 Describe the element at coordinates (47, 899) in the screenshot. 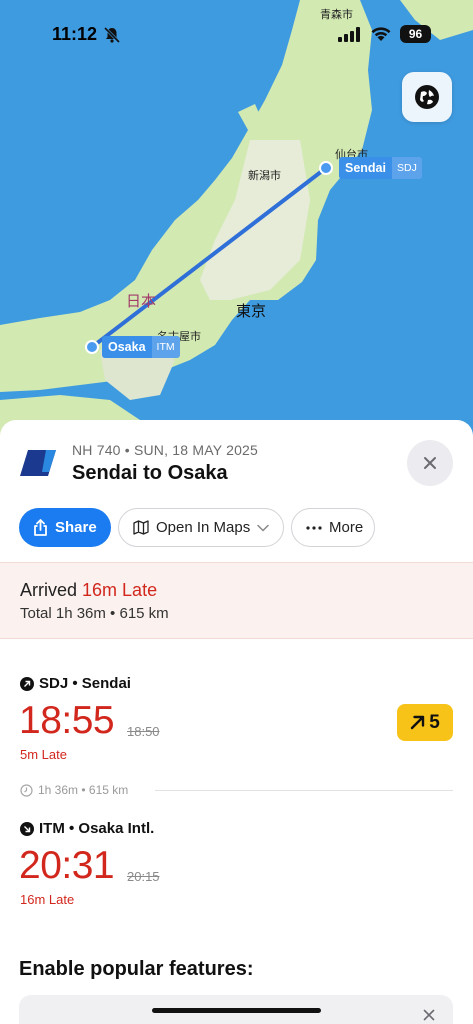

I see `arrival-delay: 16m Late` at that location.